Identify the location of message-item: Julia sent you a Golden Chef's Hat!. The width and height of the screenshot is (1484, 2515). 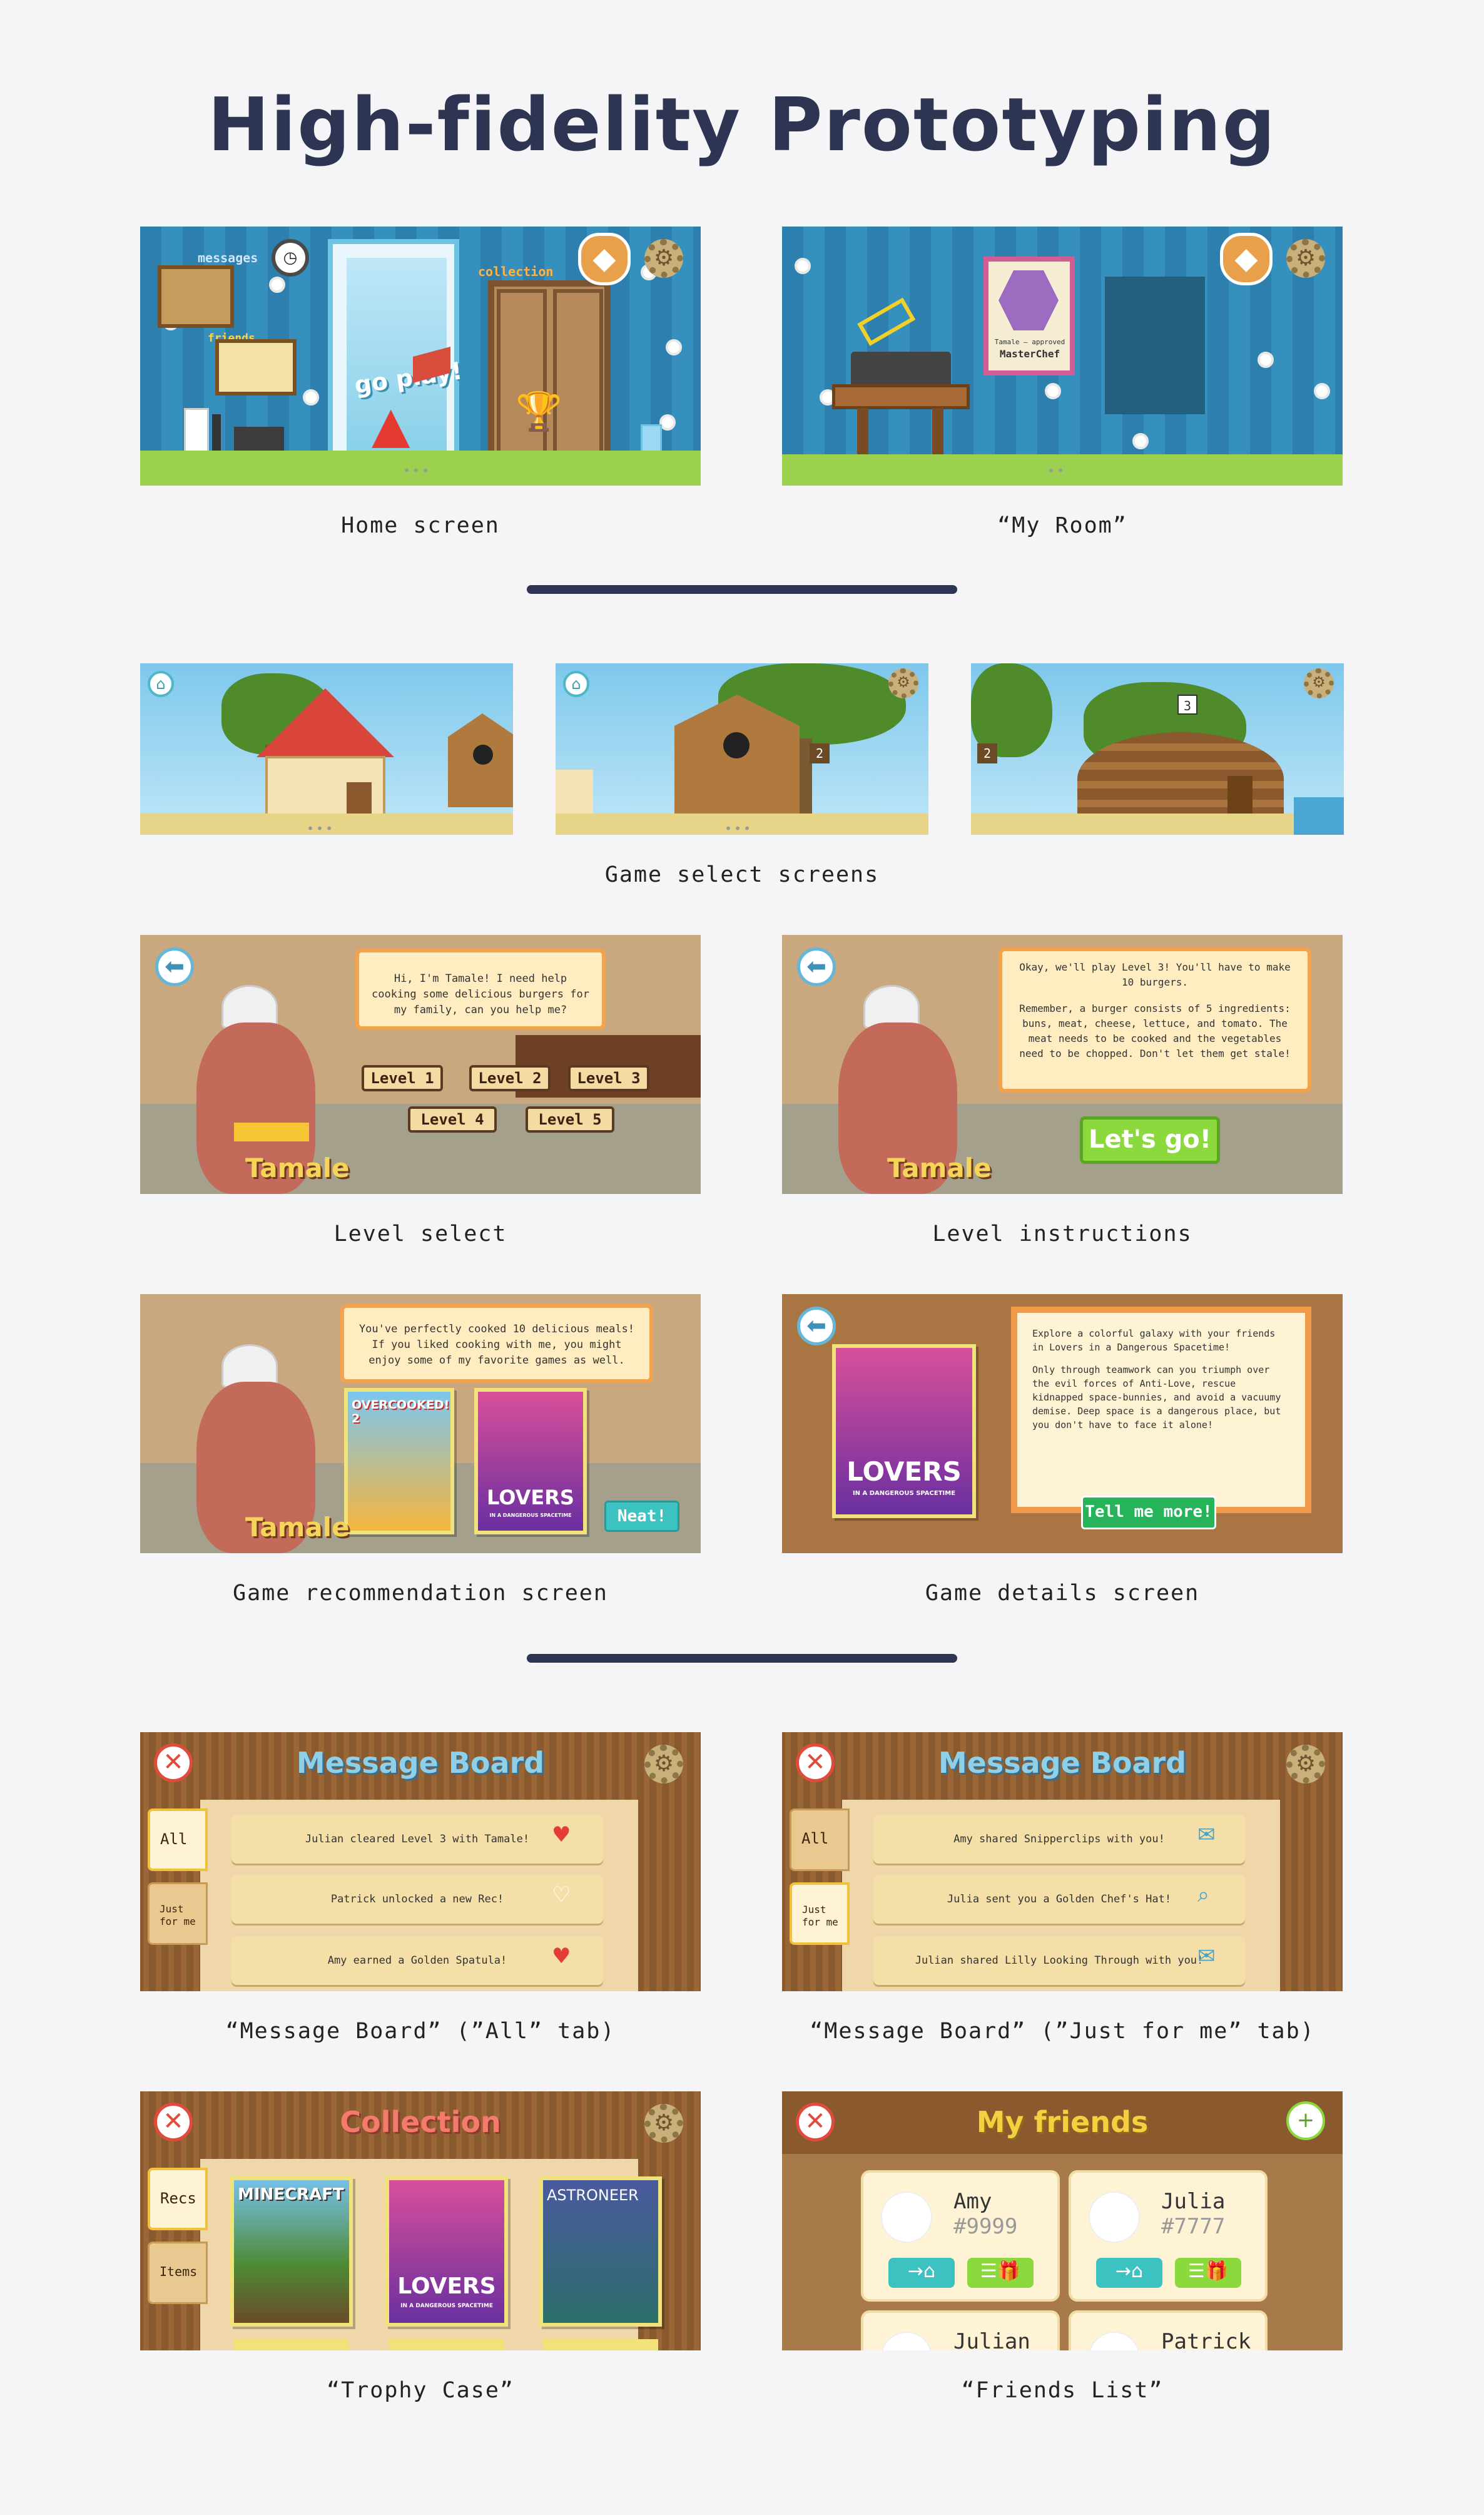
(1059, 1899).